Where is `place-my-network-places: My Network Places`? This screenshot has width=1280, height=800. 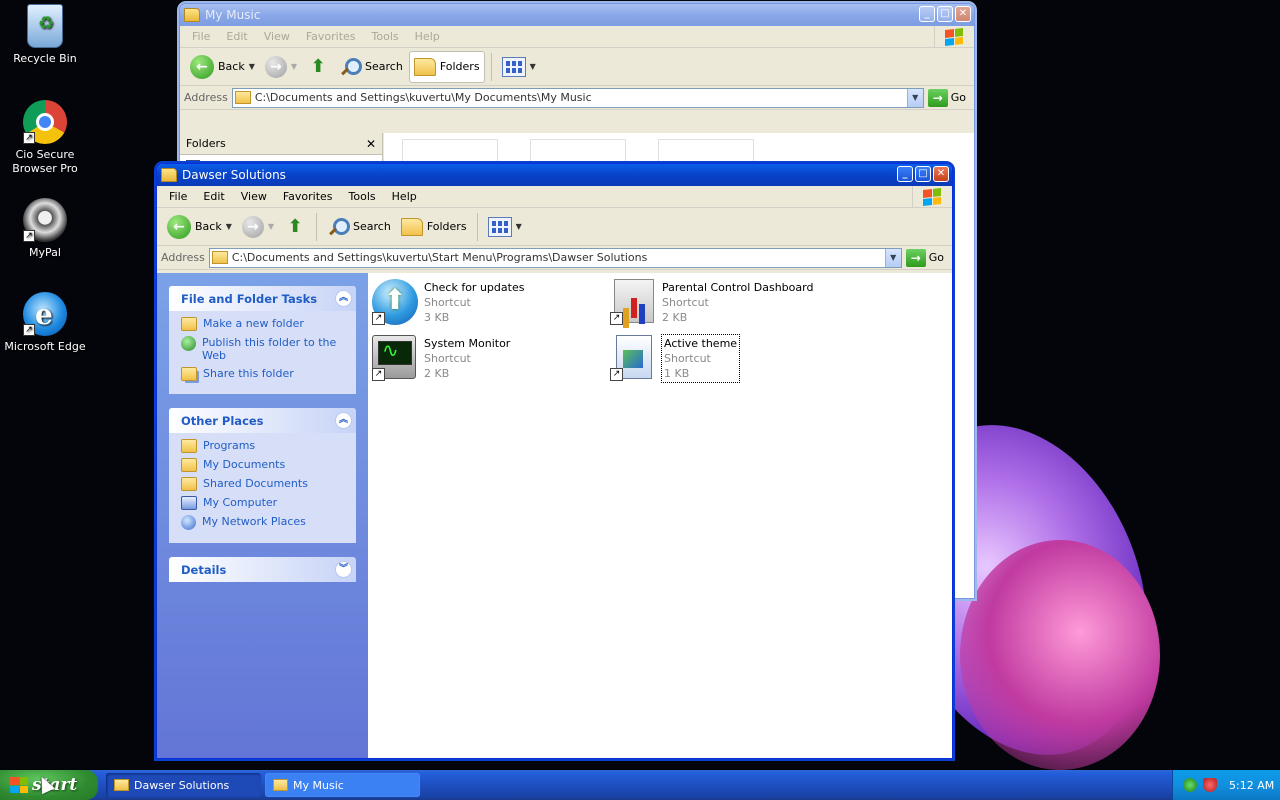
place-my-network-places: My Network Places is located at coordinates (263, 522).